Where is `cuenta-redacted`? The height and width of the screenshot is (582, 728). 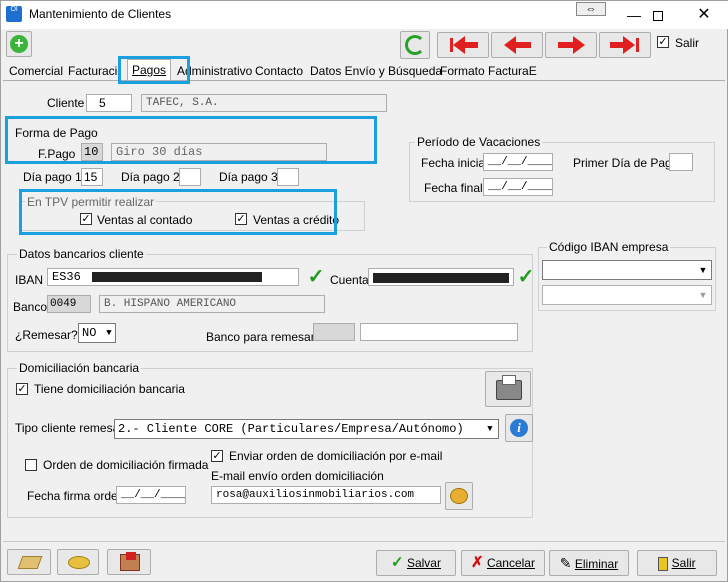
cuenta-redacted is located at coordinates (441, 277).